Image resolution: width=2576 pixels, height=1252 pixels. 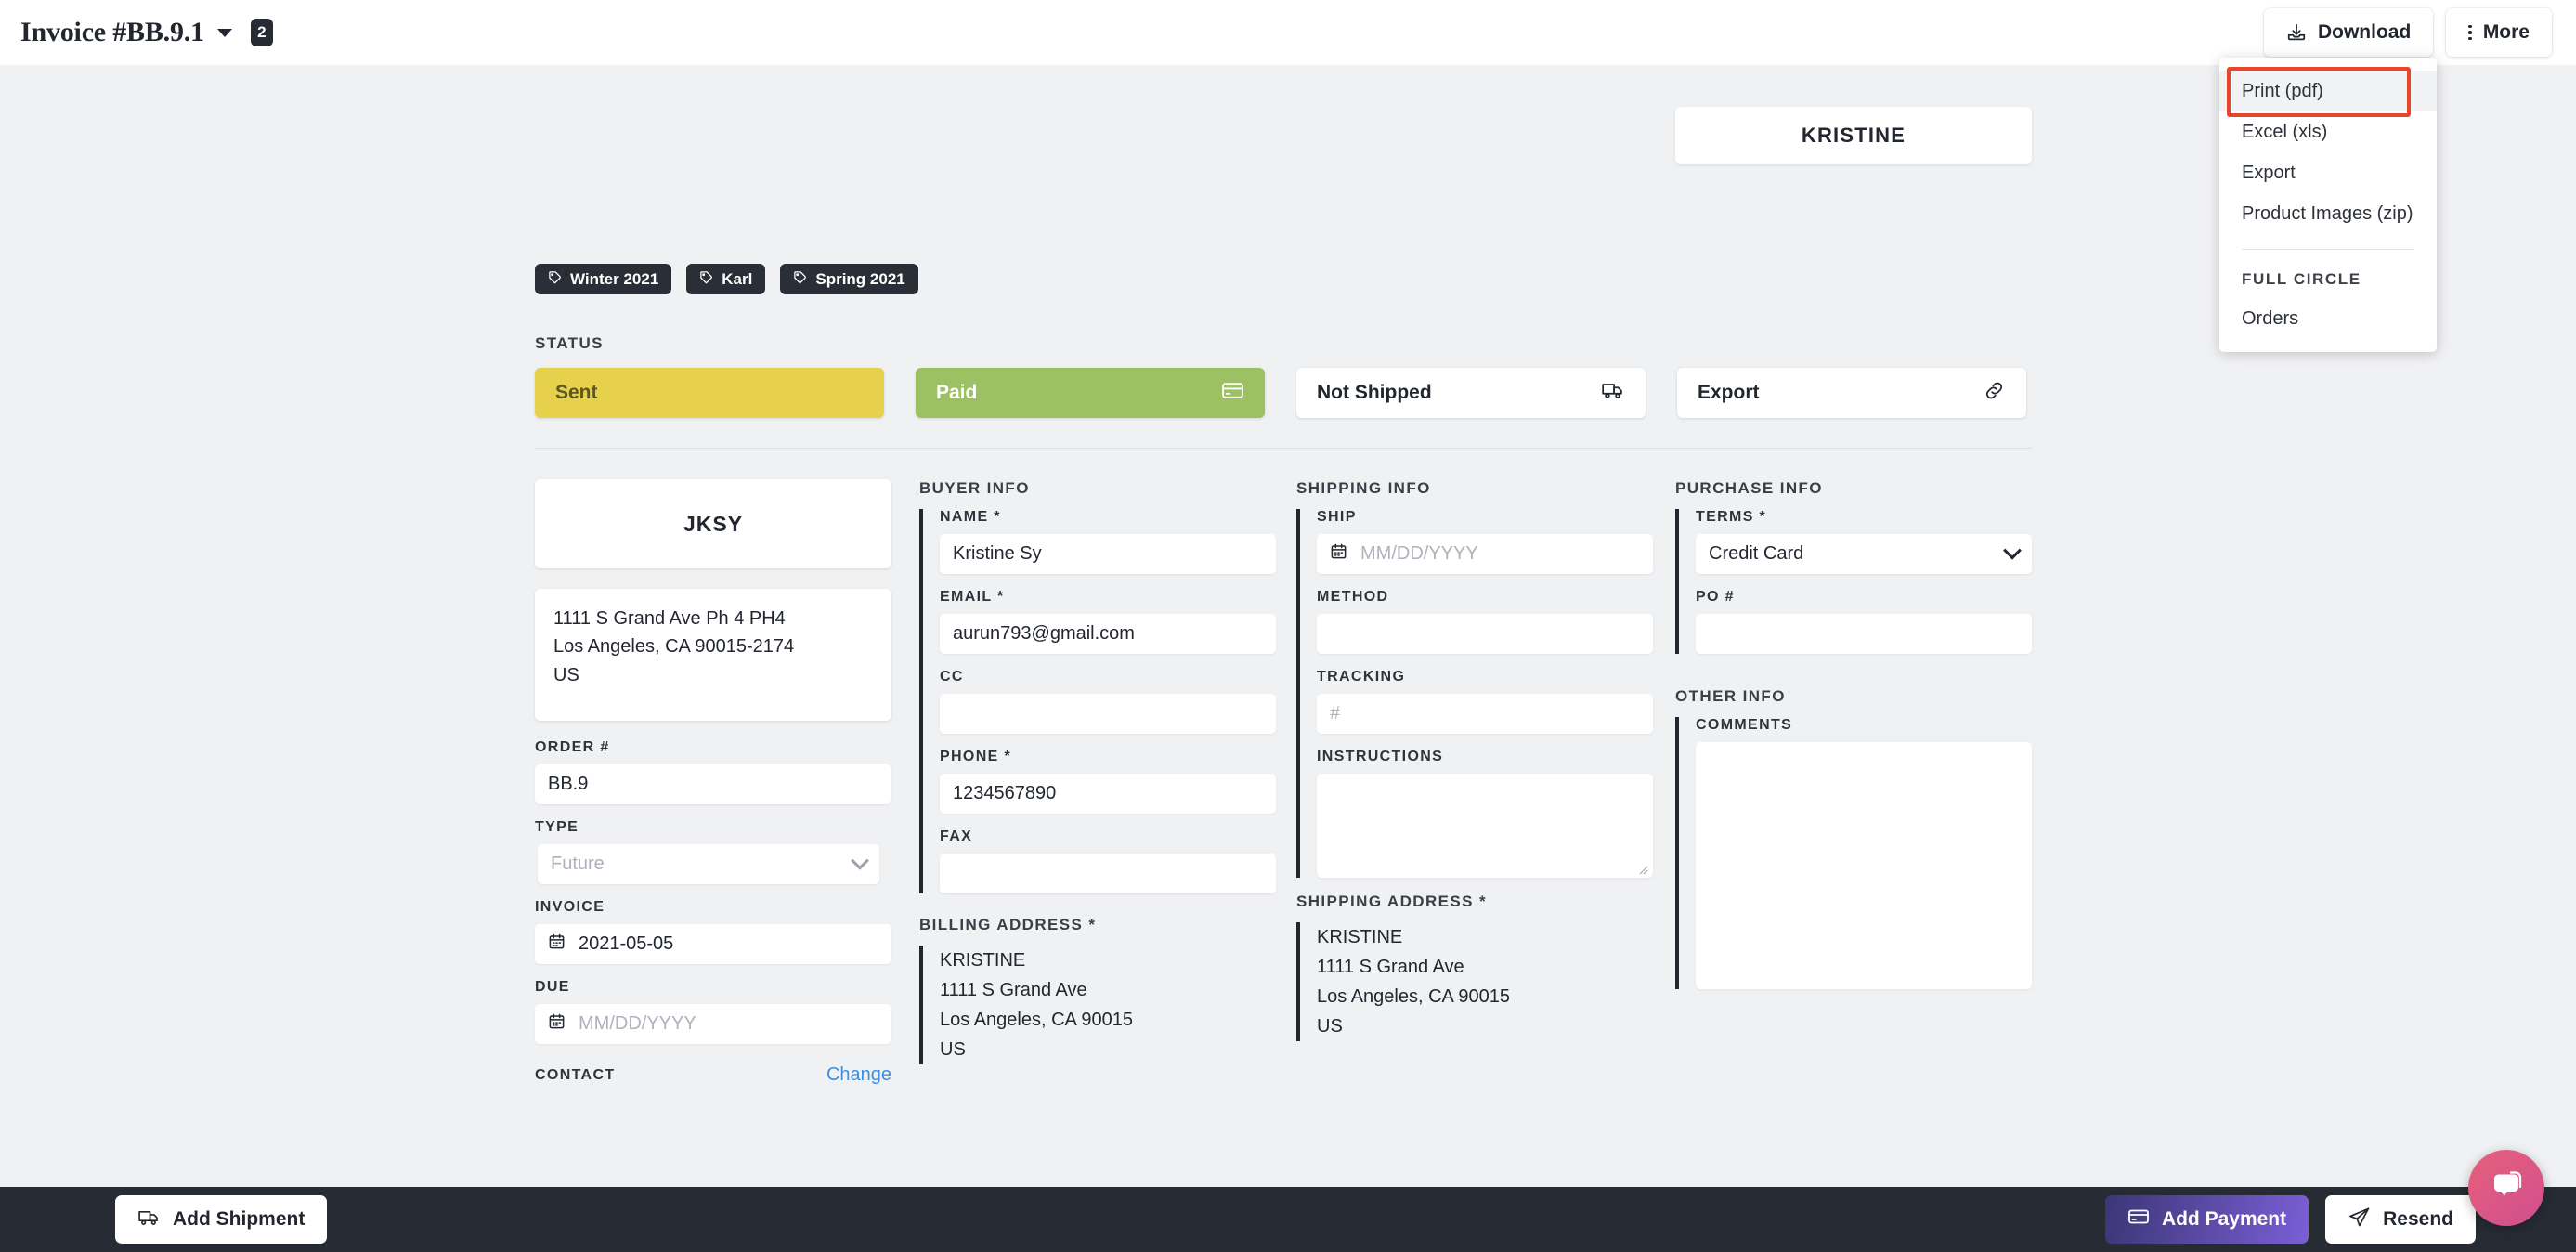 I want to click on other-info-heading: OTHER INFO, so click(x=1730, y=696).